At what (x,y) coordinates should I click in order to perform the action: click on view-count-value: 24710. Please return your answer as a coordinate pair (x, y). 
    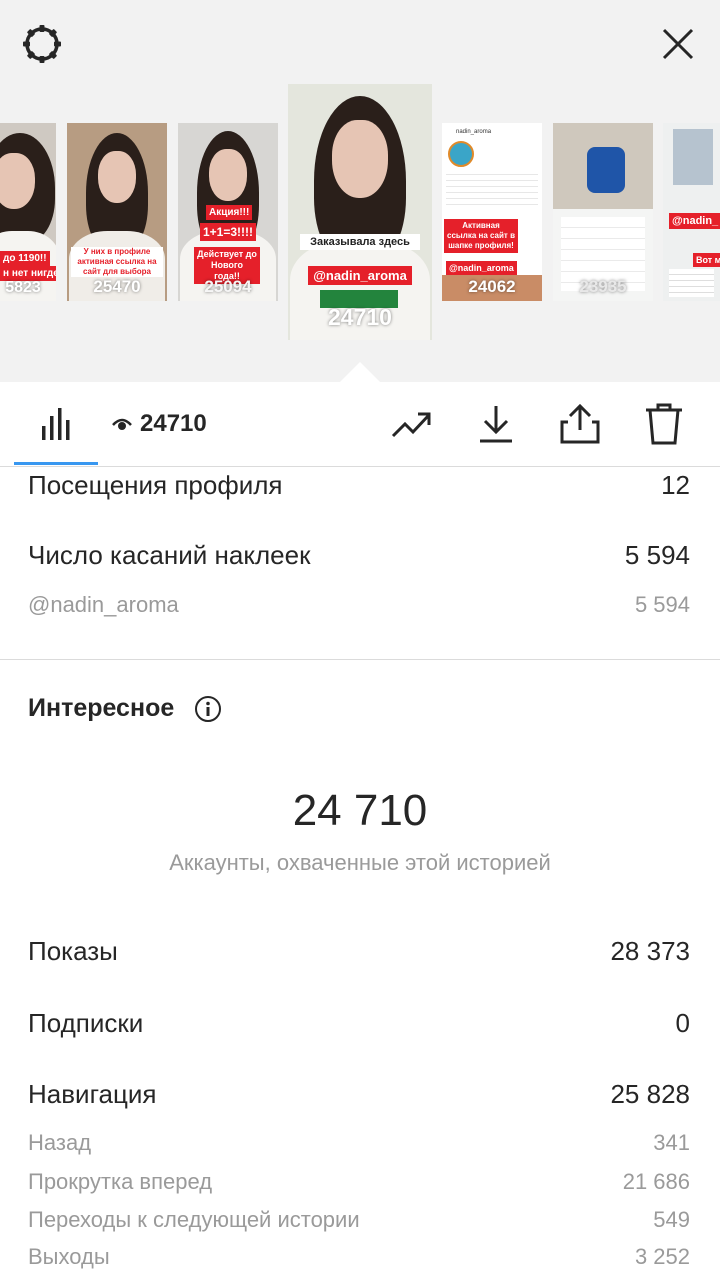
    Looking at the image, I should click on (173, 423).